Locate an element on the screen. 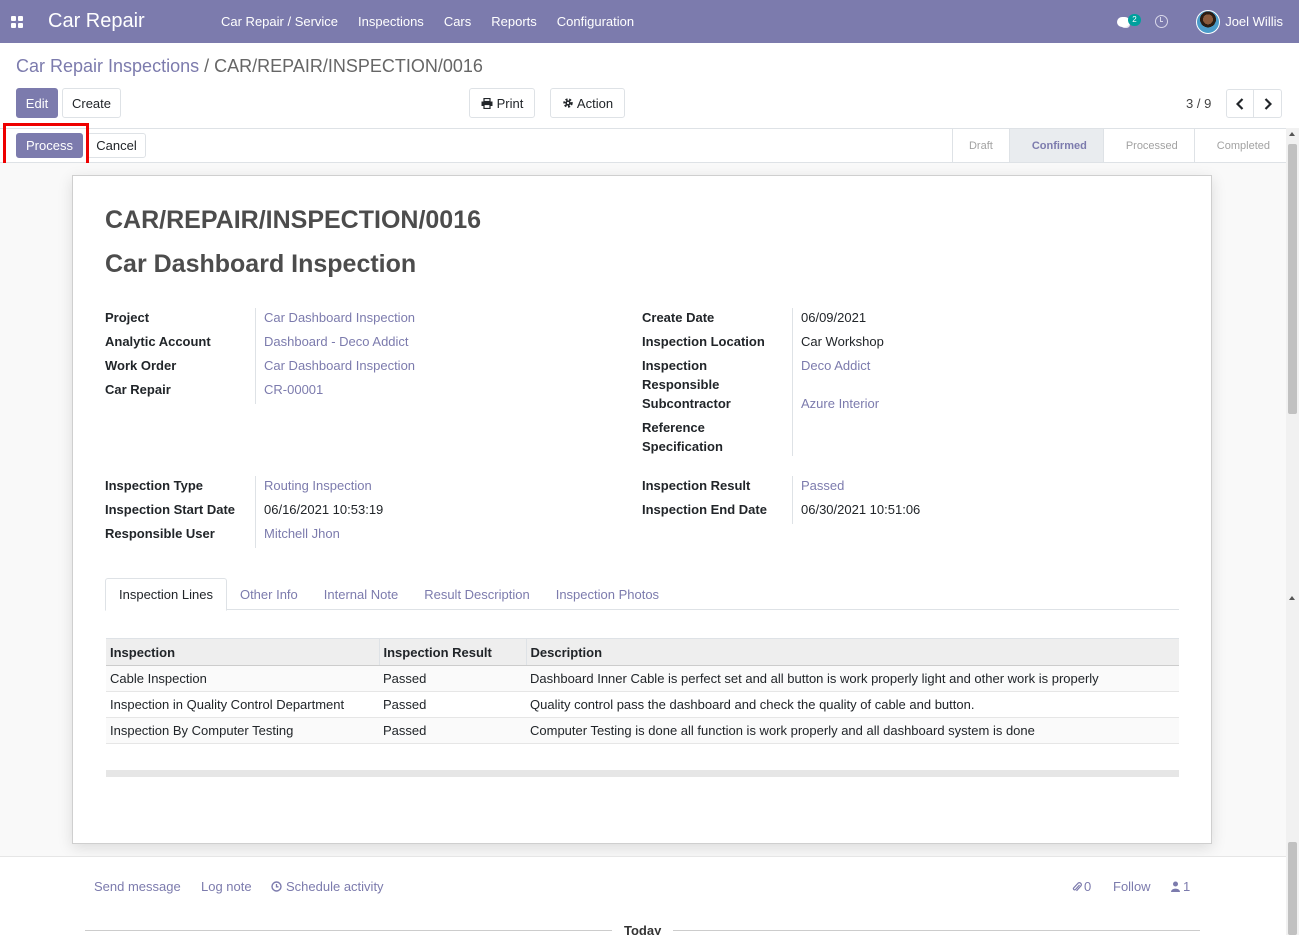 The image size is (1299, 935). send-message-button: Send message is located at coordinates (137, 886).